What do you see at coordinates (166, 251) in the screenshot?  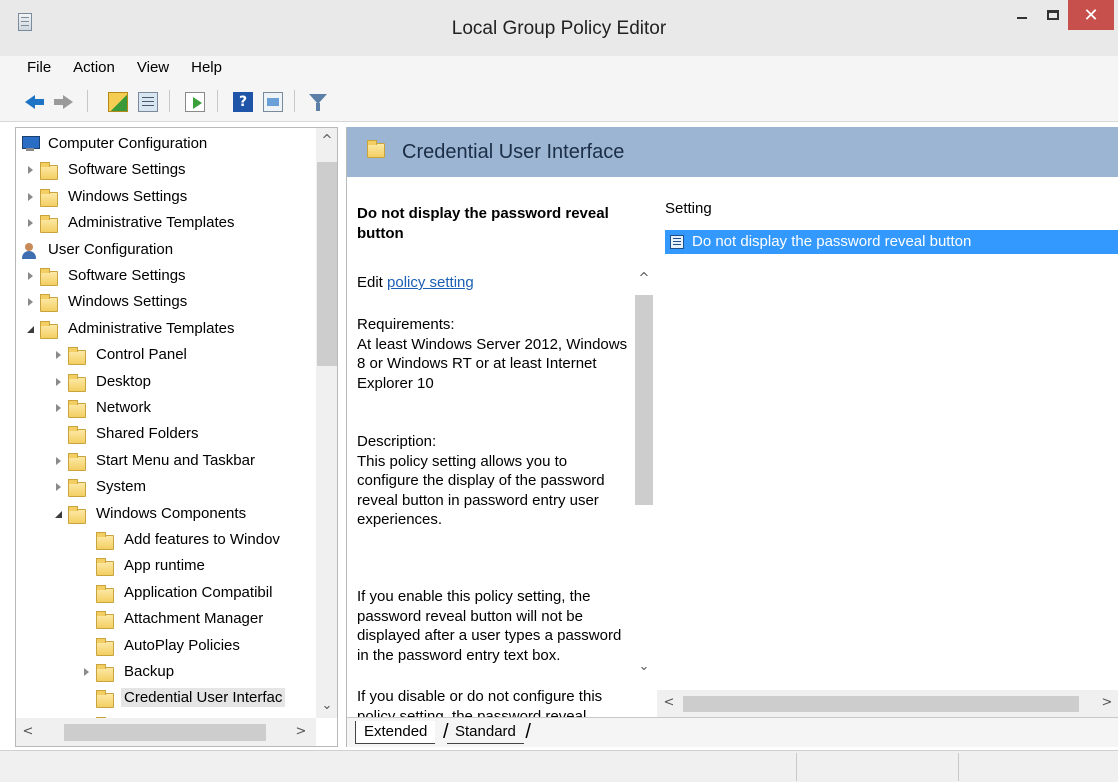 I see `tree-item: User Configuration` at bounding box center [166, 251].